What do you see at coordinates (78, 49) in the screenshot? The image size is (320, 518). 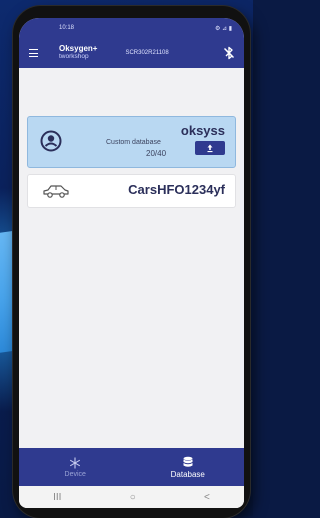 I see `app-title: Oksygen+` at bounding box center [78, 49].